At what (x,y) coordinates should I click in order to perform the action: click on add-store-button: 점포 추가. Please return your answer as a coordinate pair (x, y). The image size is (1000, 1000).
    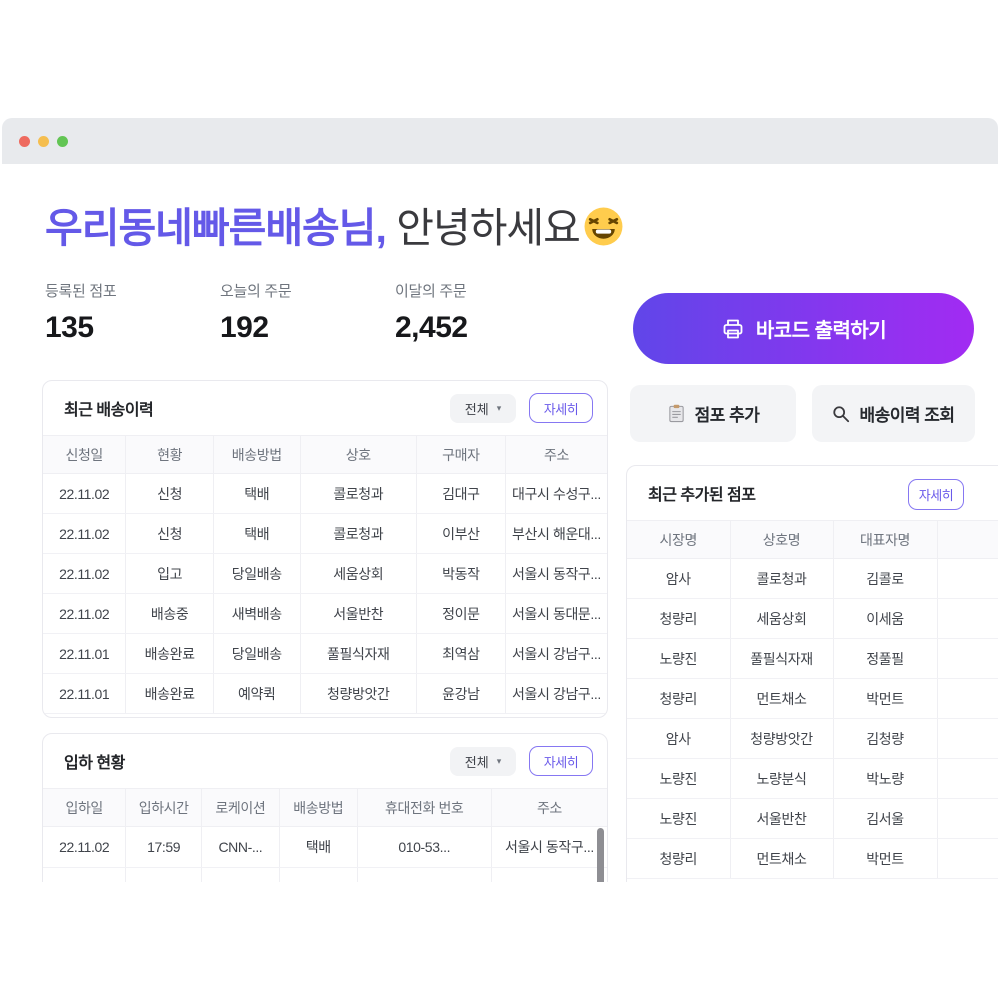
    Looking at the image, I should click on (713, 413).